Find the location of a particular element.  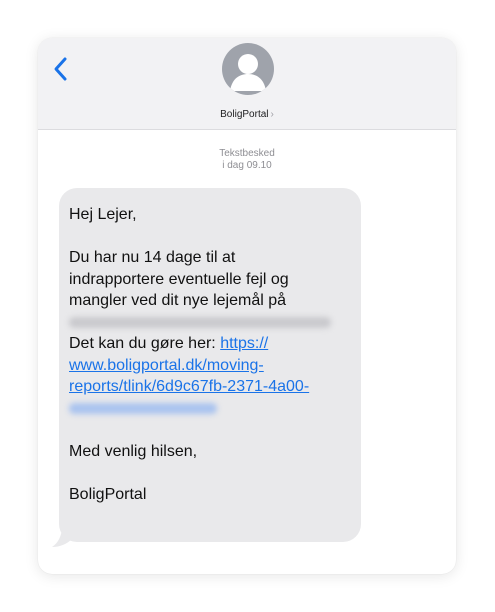

message-body-line: indrapportere eventuelle fejl og is located at coordinates (179, 279).